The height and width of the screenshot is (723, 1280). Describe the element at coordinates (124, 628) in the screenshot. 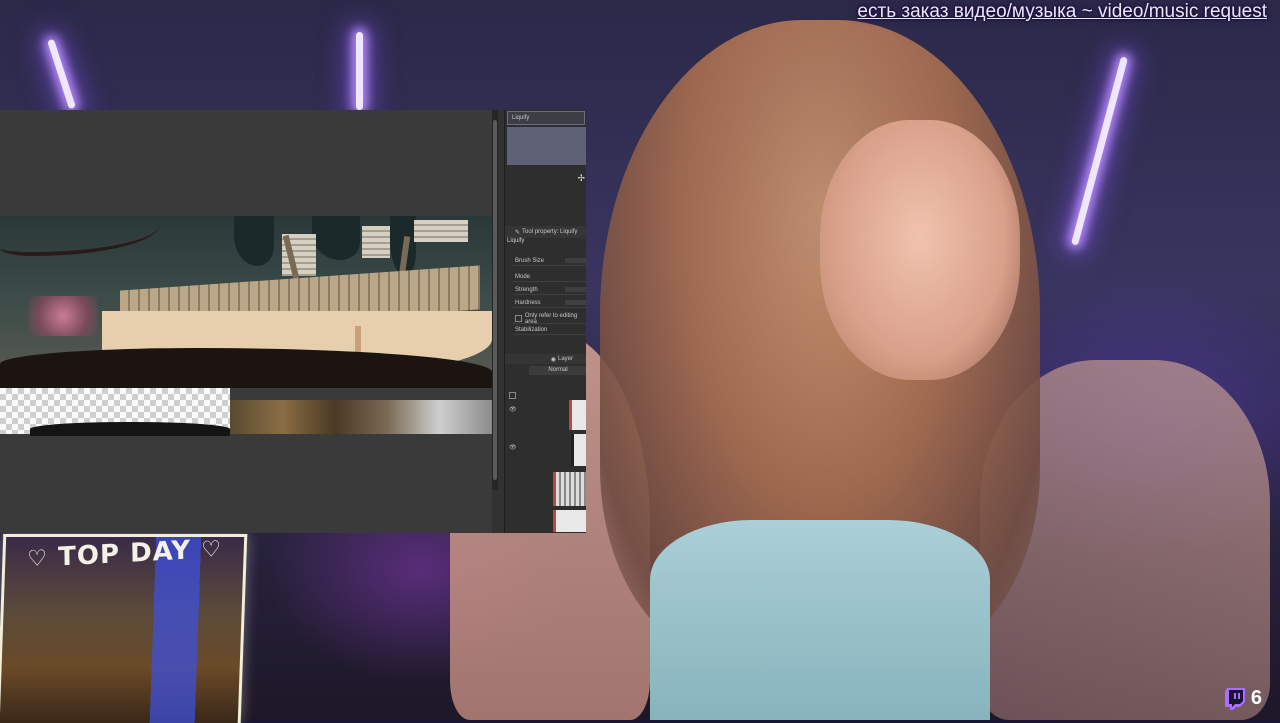

I see `top-day-panel: ♡ TOP DAY ♡` at that location.